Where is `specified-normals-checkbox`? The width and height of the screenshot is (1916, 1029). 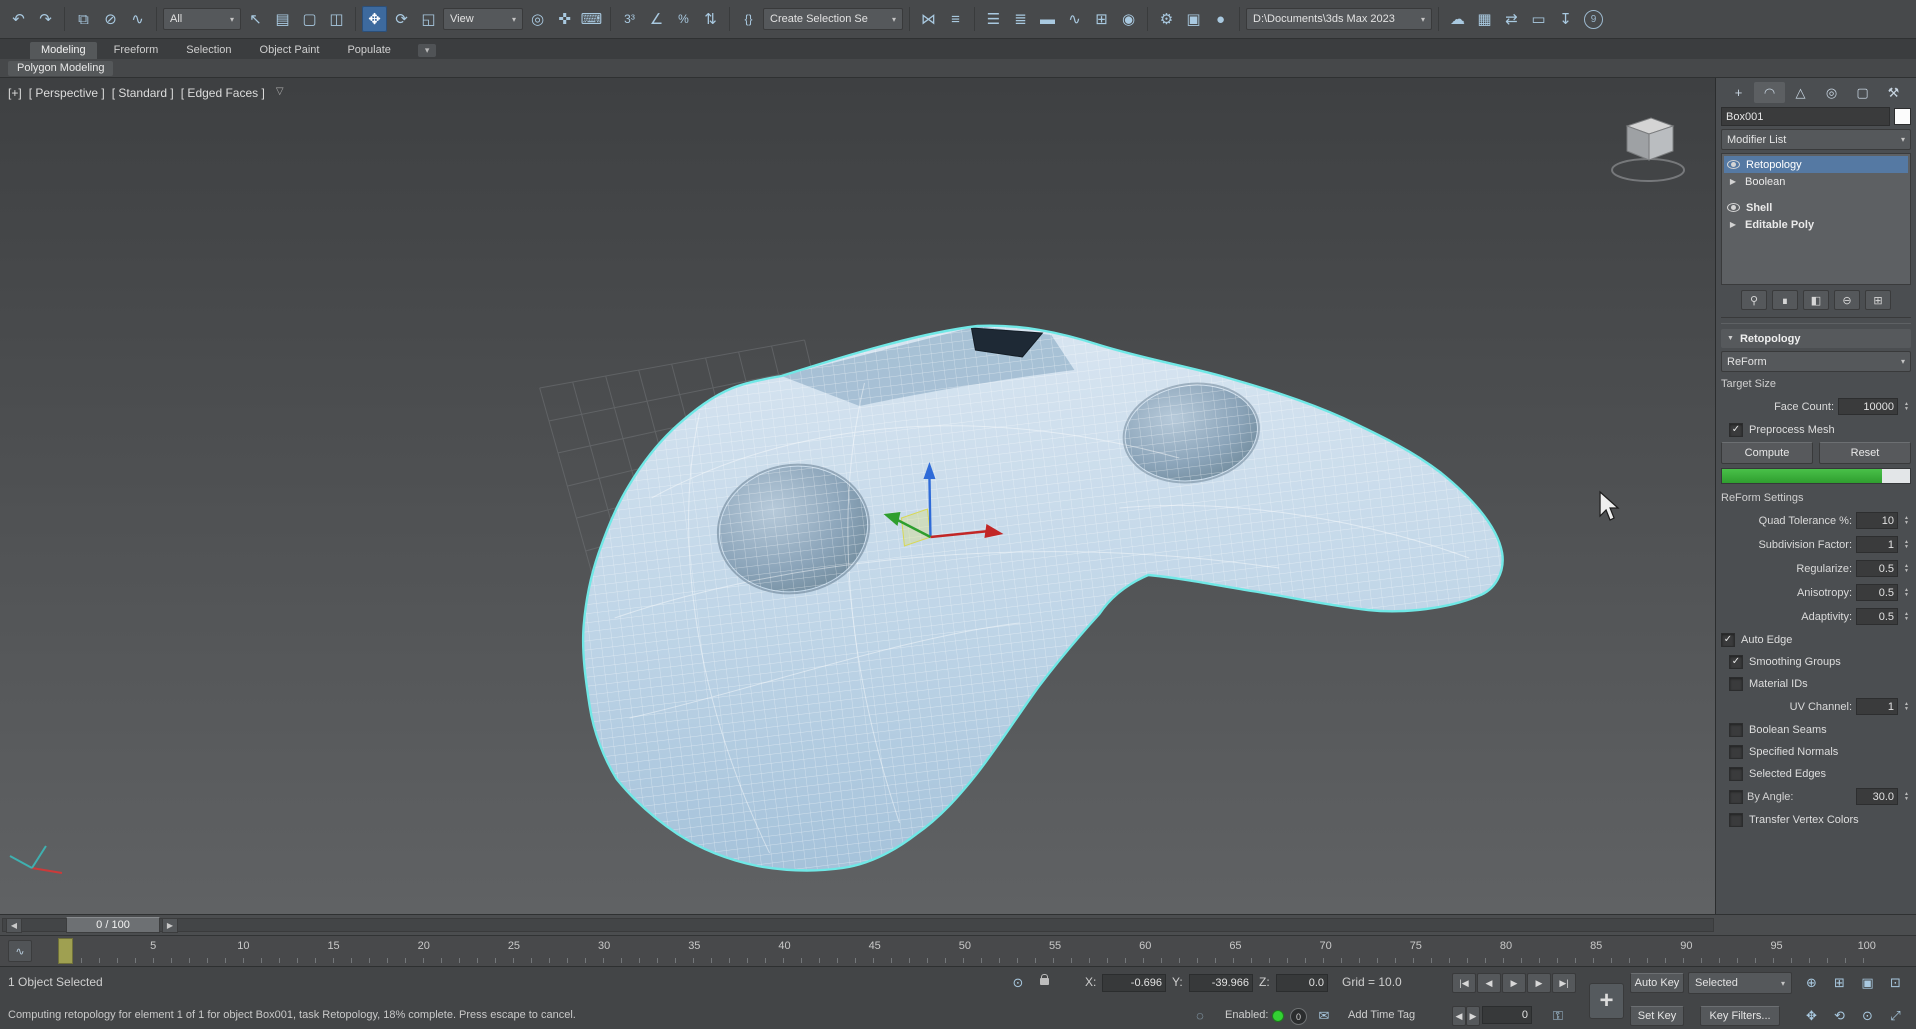
specified-normals-checkbox is located at coordinates (1736, 751).